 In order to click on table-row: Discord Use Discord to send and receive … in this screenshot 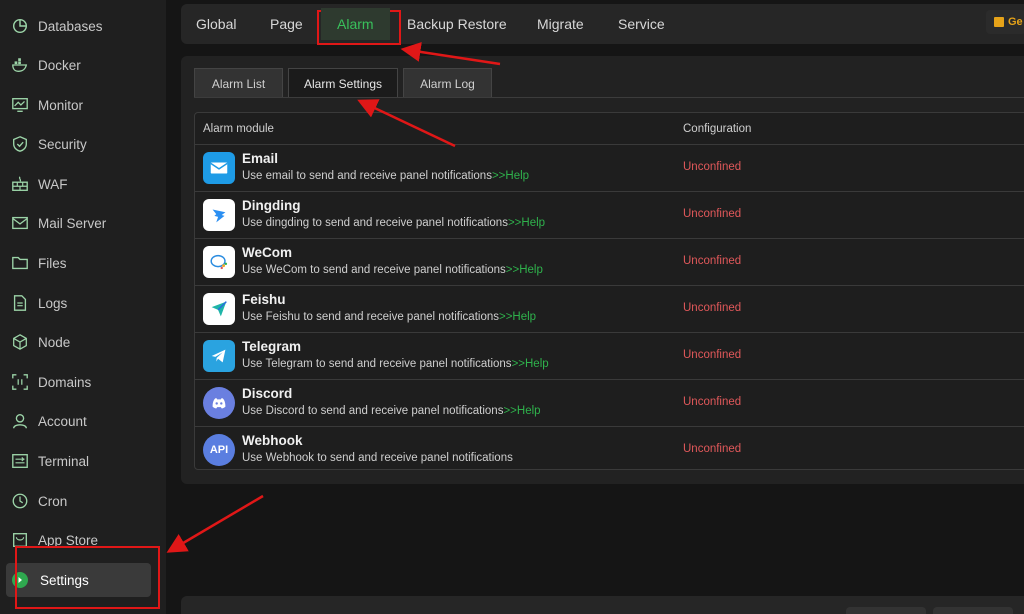, I will do `click(609, 403)`.